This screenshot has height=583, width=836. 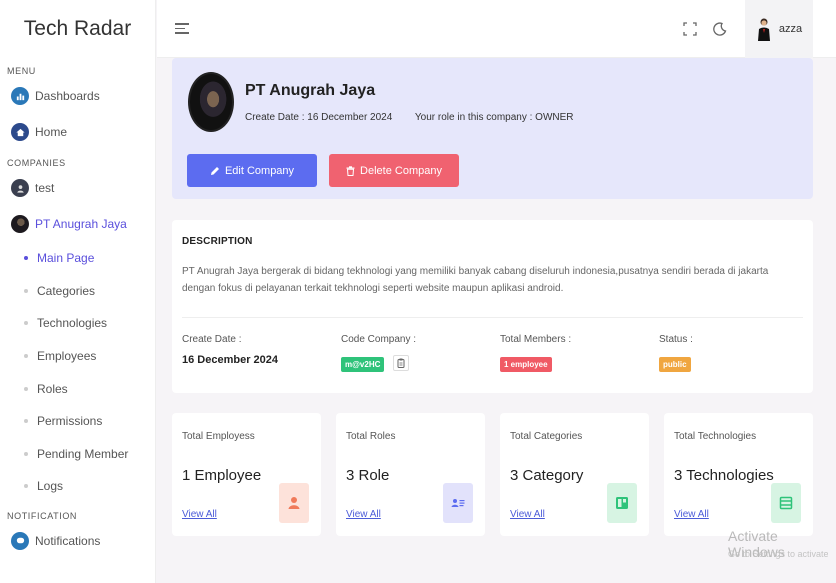 I want to click on sidebar-subitem-permissions: Permissions, so click(x=77, y=421).